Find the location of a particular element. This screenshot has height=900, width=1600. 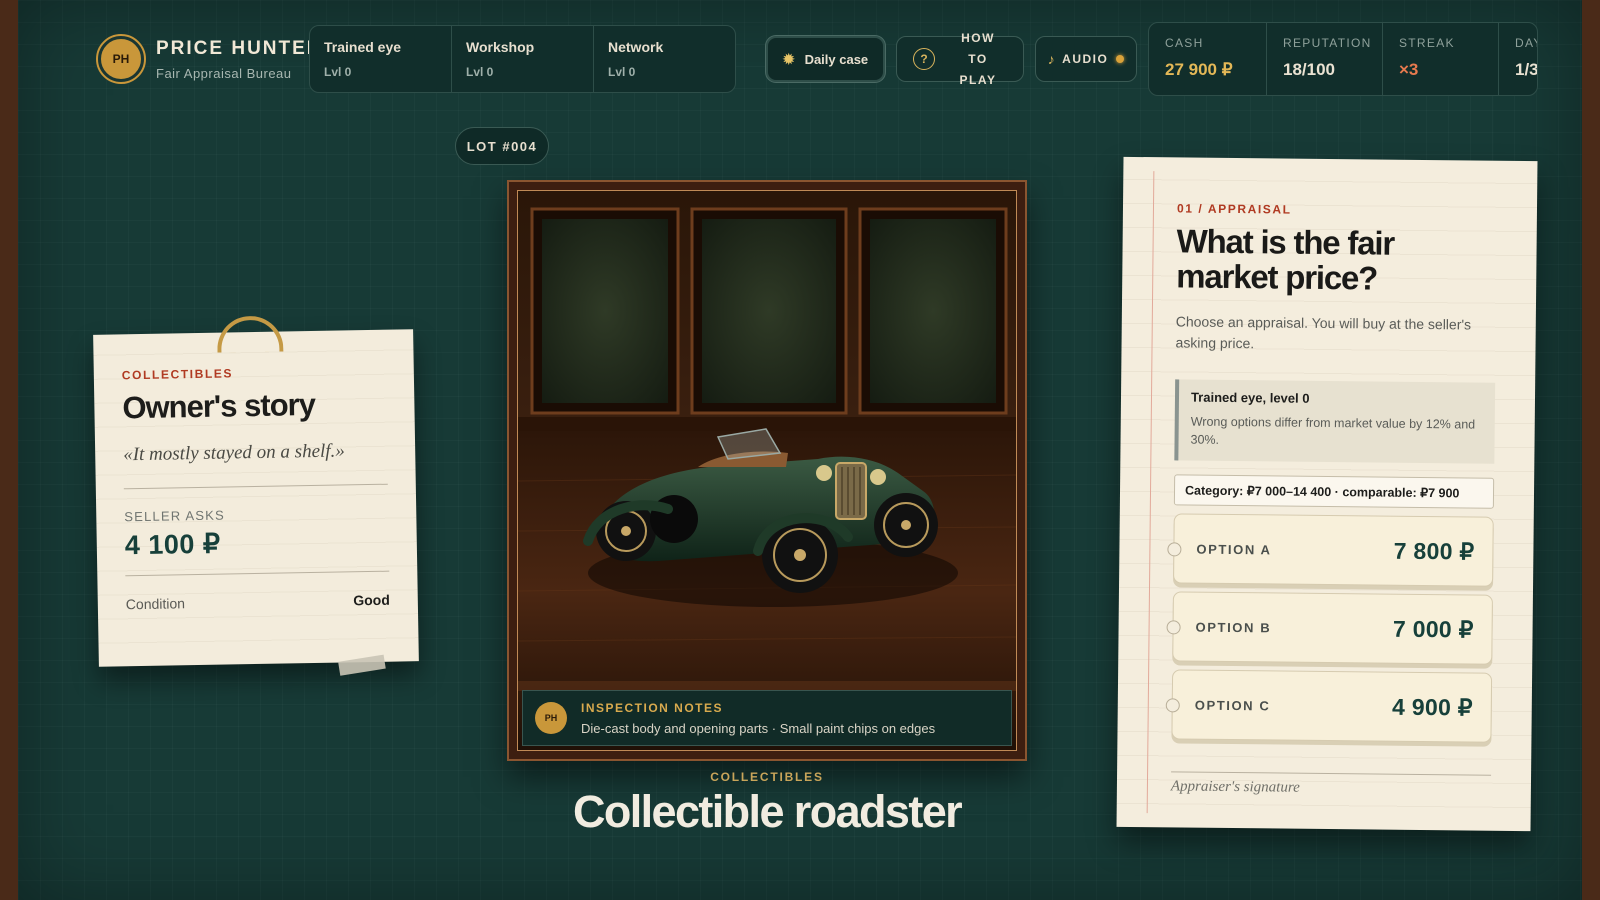

how-to-play-button: ? HOW TO PLAY is located at coordinates (960, 59).